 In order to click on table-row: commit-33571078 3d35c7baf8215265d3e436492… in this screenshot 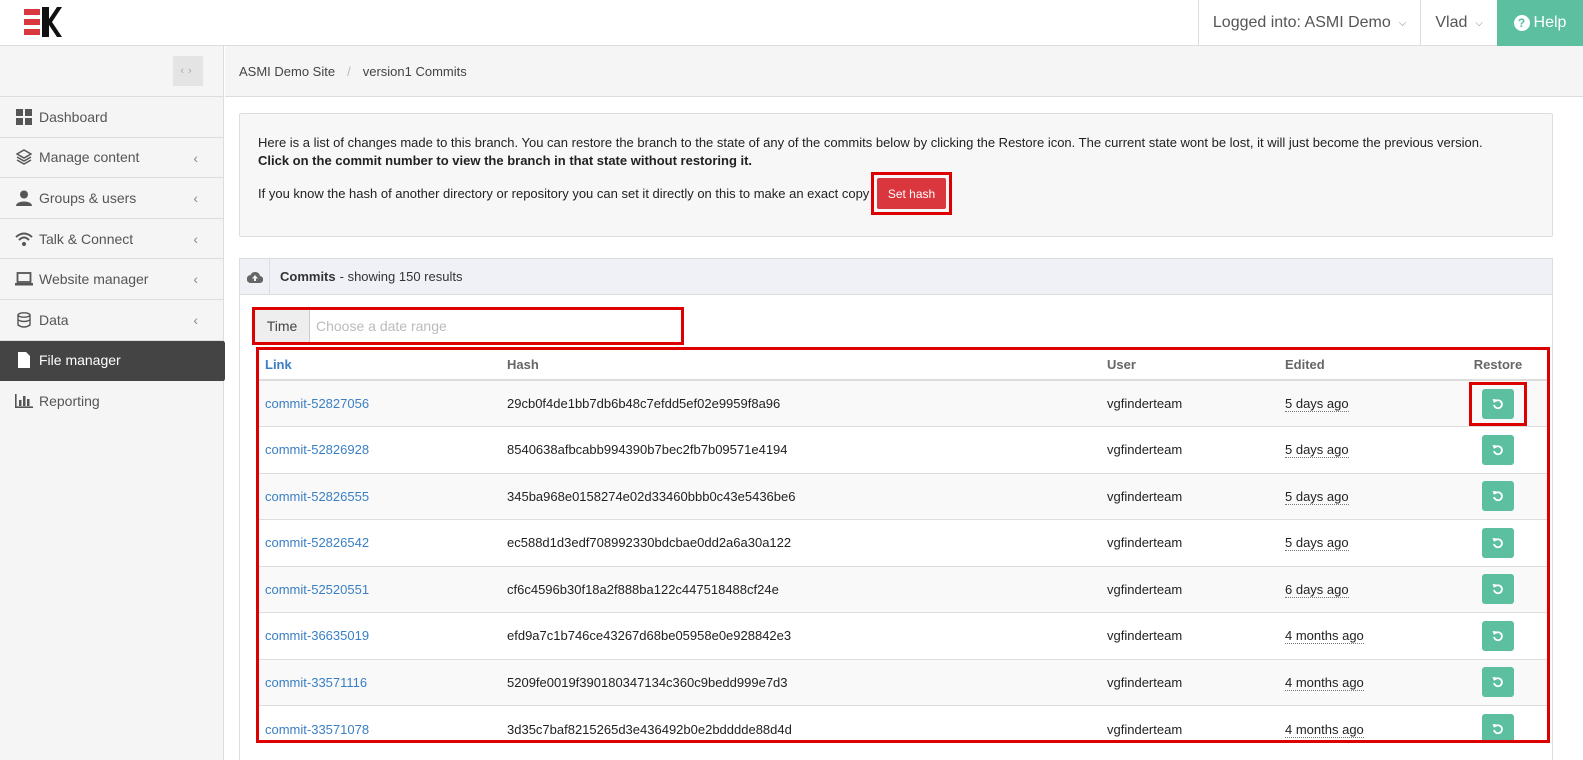, I will do `click(903, 722)`.